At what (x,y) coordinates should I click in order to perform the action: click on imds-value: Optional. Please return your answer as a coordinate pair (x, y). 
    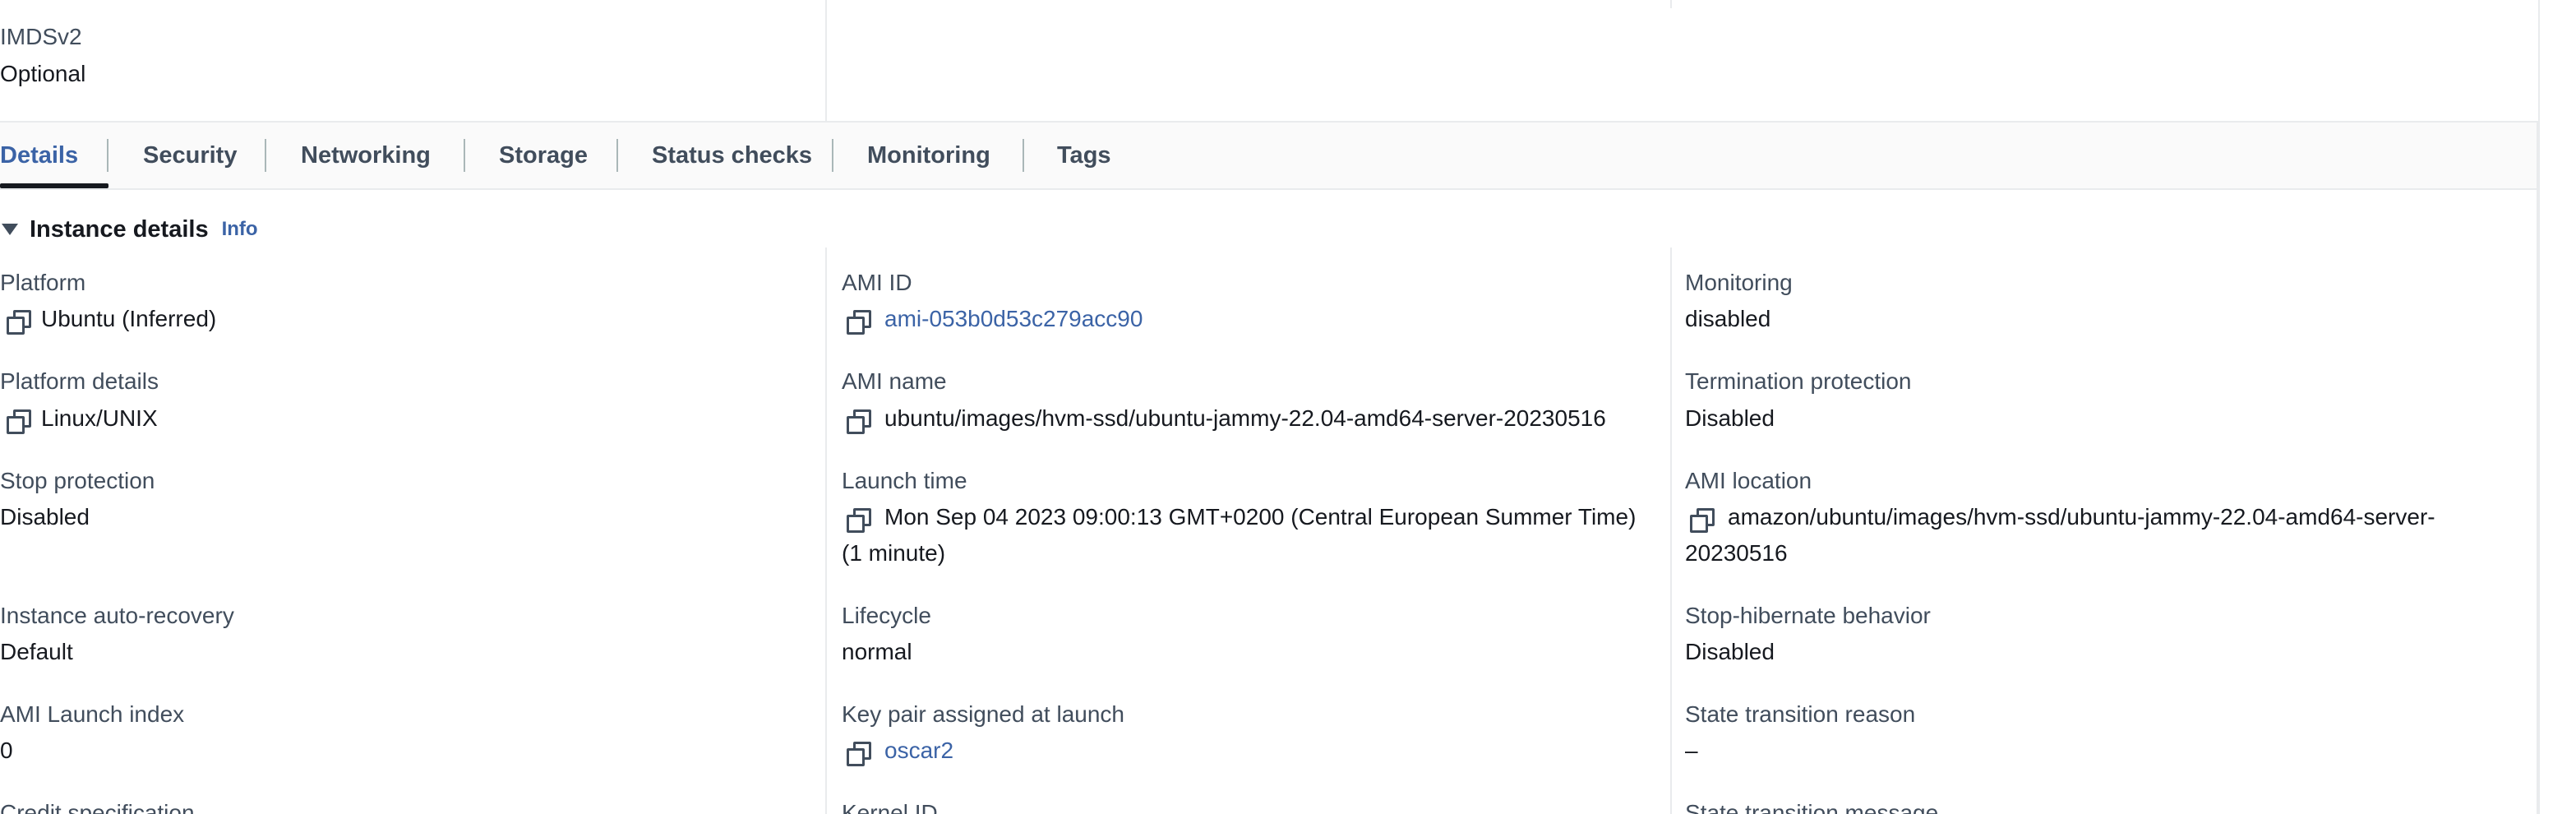
    Looking at the image, I should click on (43, 73).